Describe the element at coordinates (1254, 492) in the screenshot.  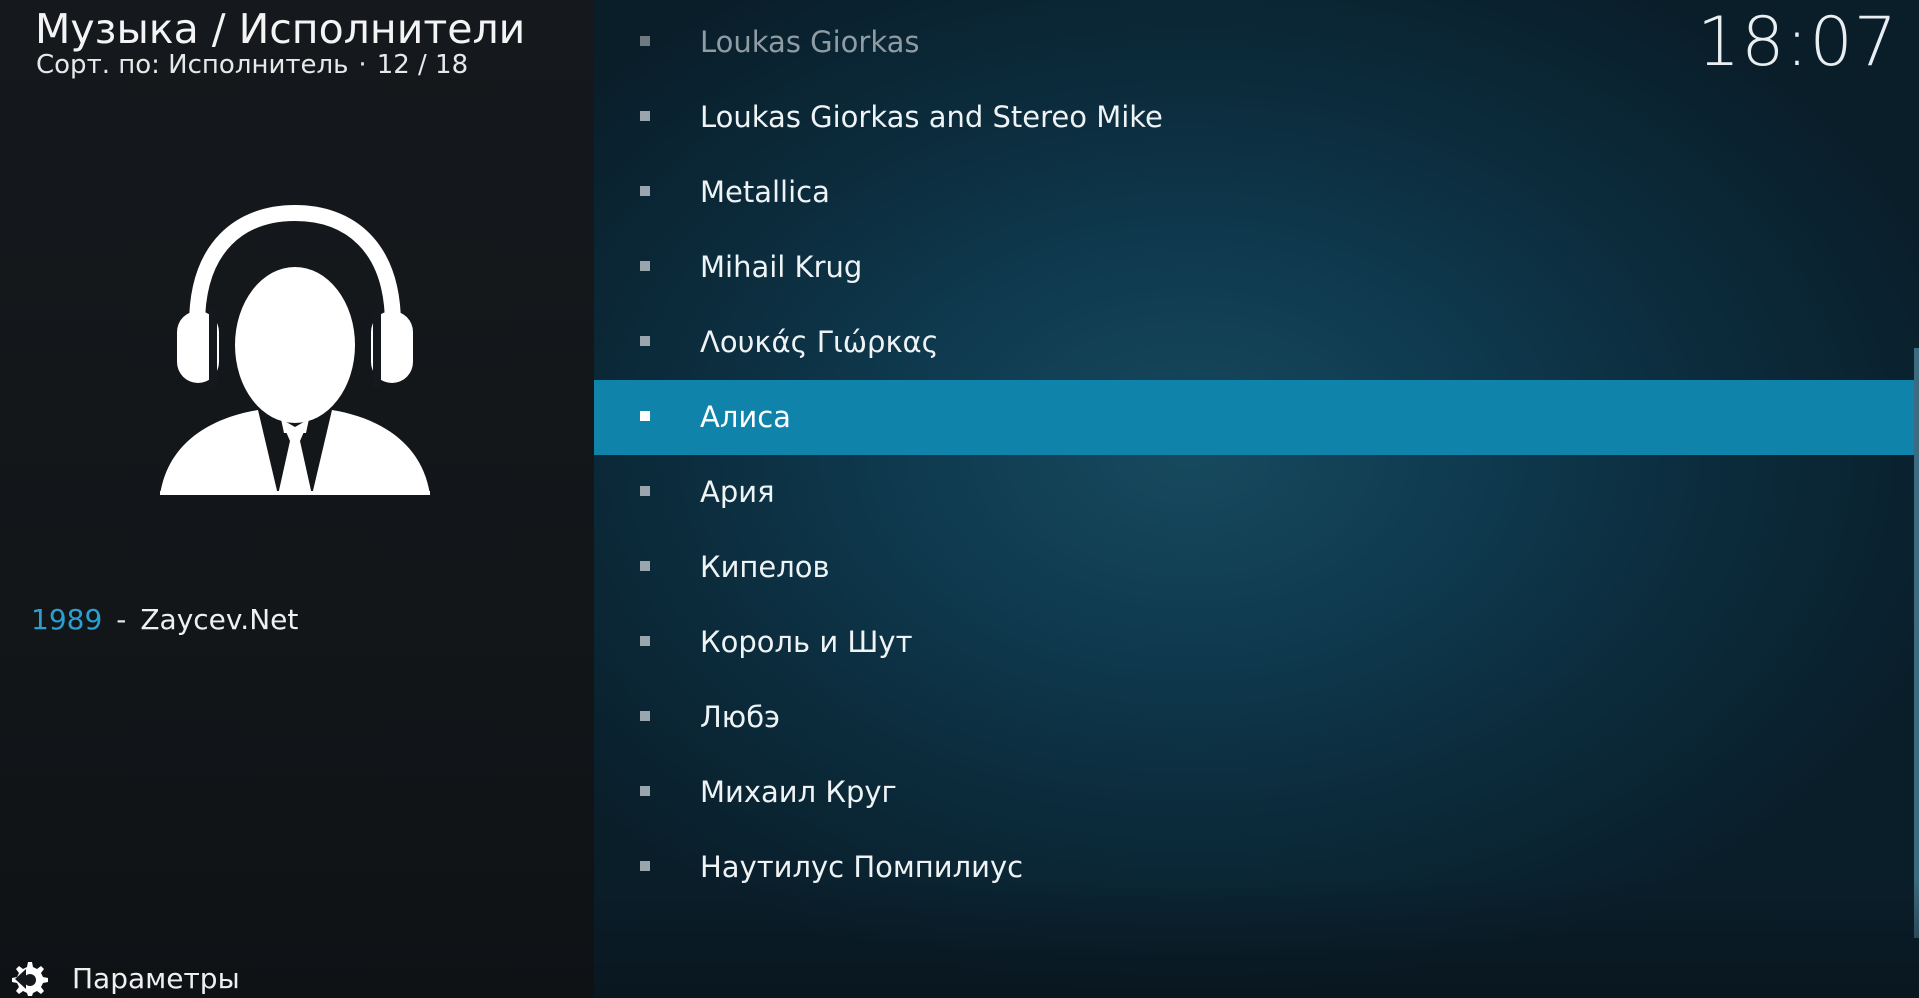
I see `list-item: Ария` at that location.